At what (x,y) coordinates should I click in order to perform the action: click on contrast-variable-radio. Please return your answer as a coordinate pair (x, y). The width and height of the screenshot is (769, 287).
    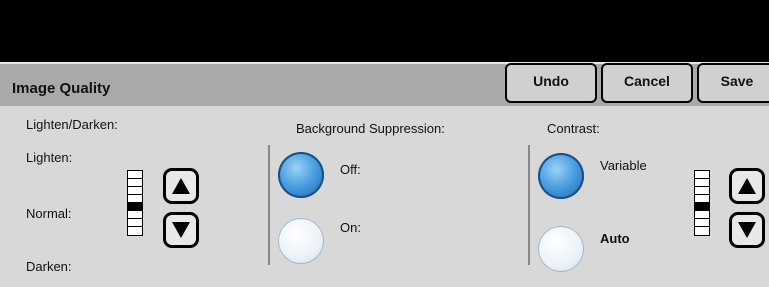
    Looking at the image, I should click on (561, 176).